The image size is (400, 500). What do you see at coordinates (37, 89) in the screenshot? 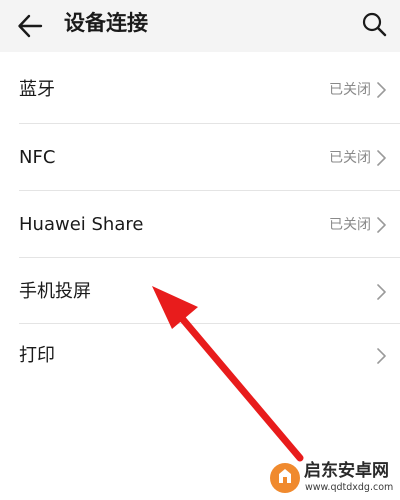
I see `list-item-label: 蓝牙` at bounding box center [37, 89].